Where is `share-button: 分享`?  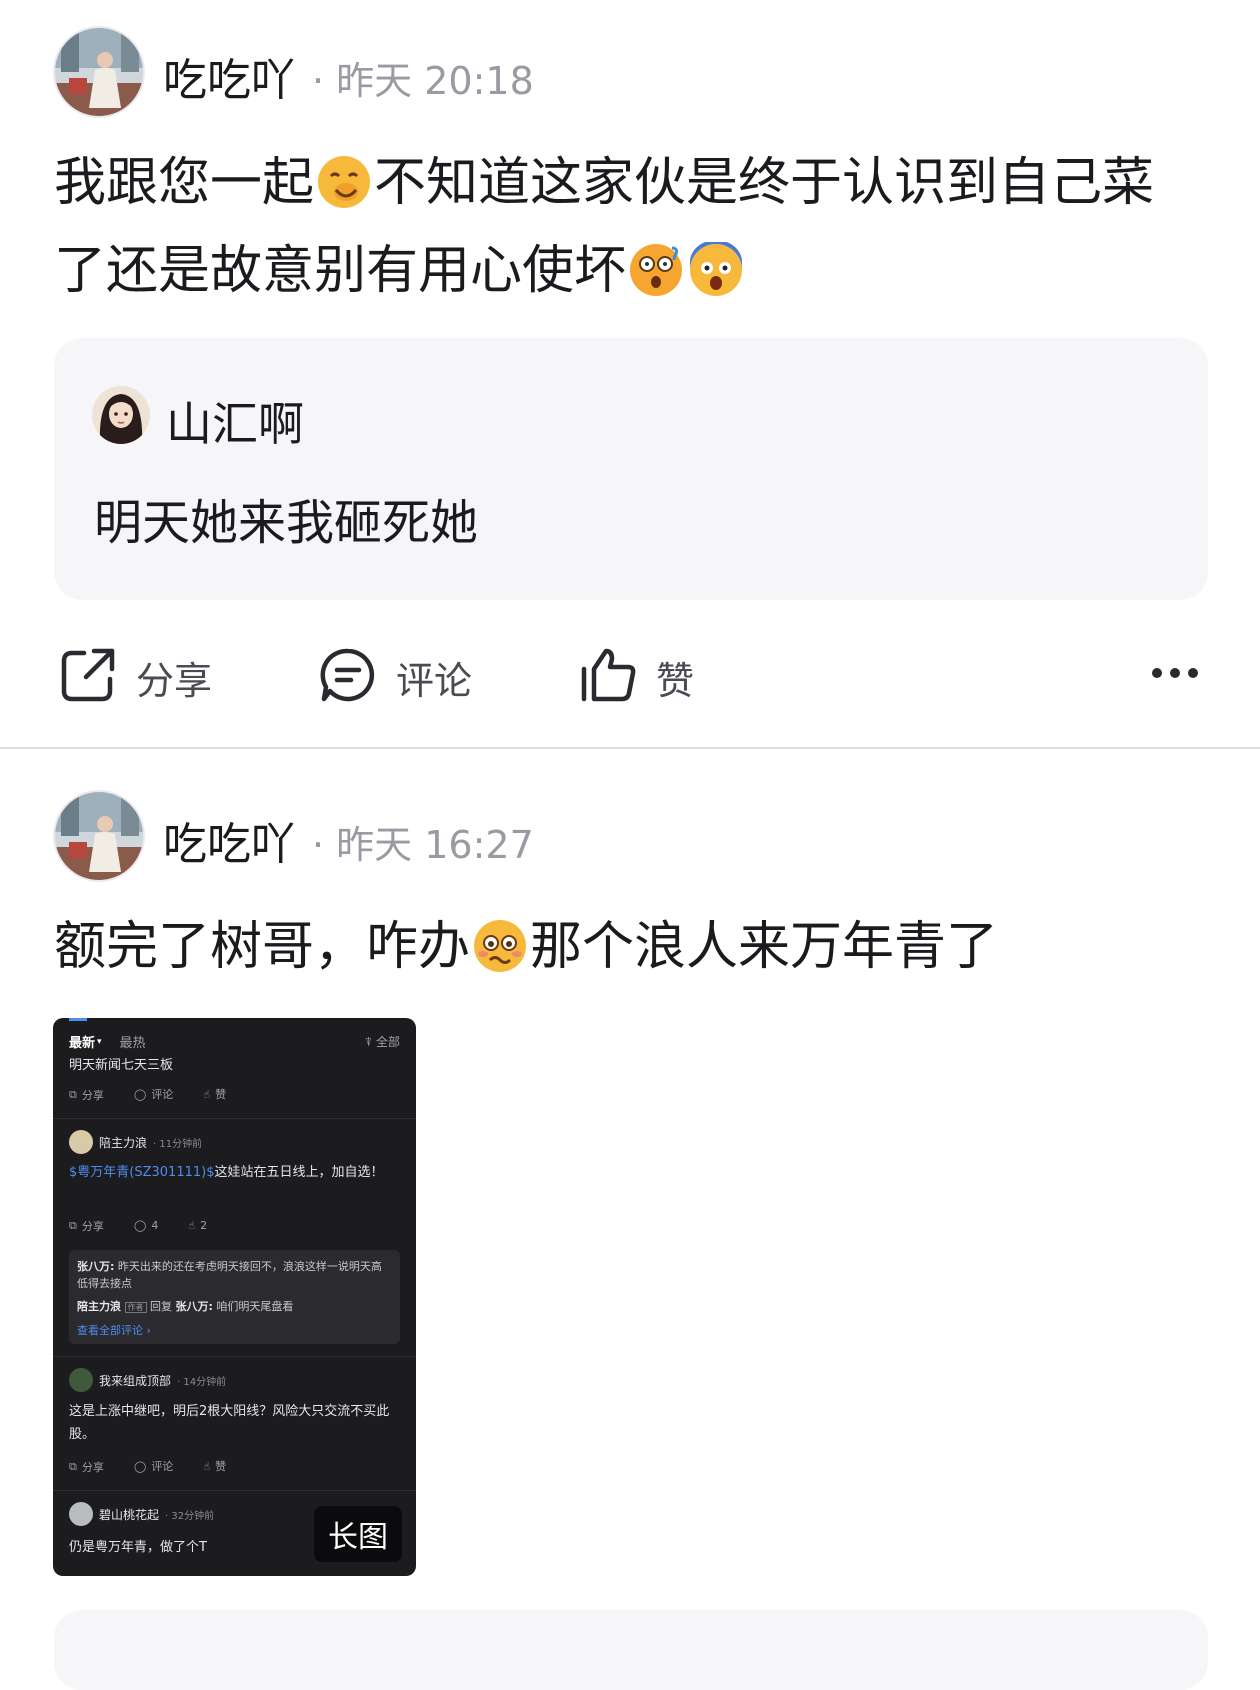 share-button: 分享 is located at coordinates (135, 677).